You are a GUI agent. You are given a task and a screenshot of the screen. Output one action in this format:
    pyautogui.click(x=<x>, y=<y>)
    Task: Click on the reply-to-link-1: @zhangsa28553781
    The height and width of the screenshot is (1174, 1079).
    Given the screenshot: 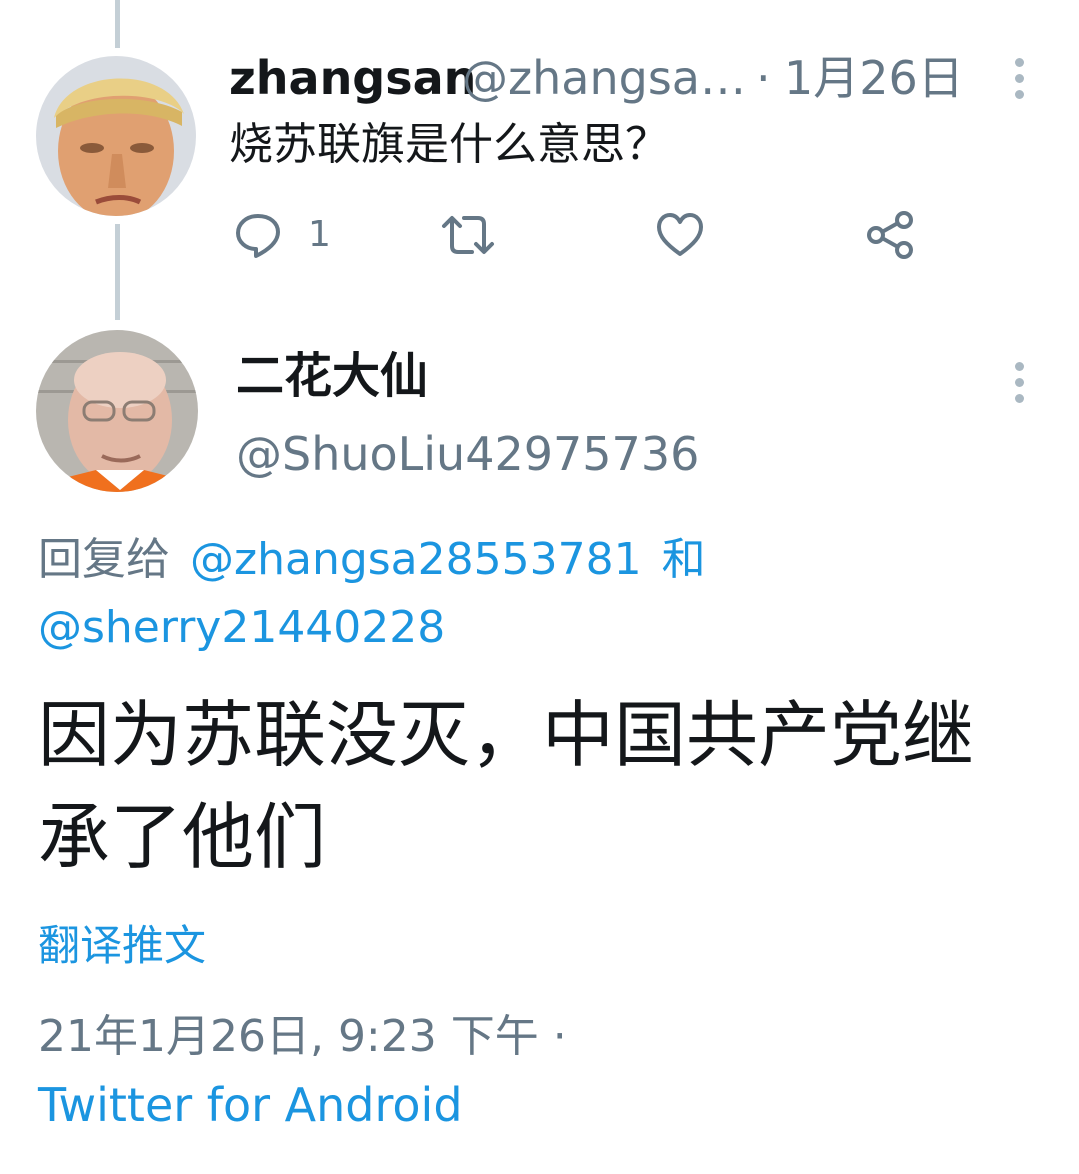 What is the action you would take?
    pyautogui.click(x=416, y=559)
    